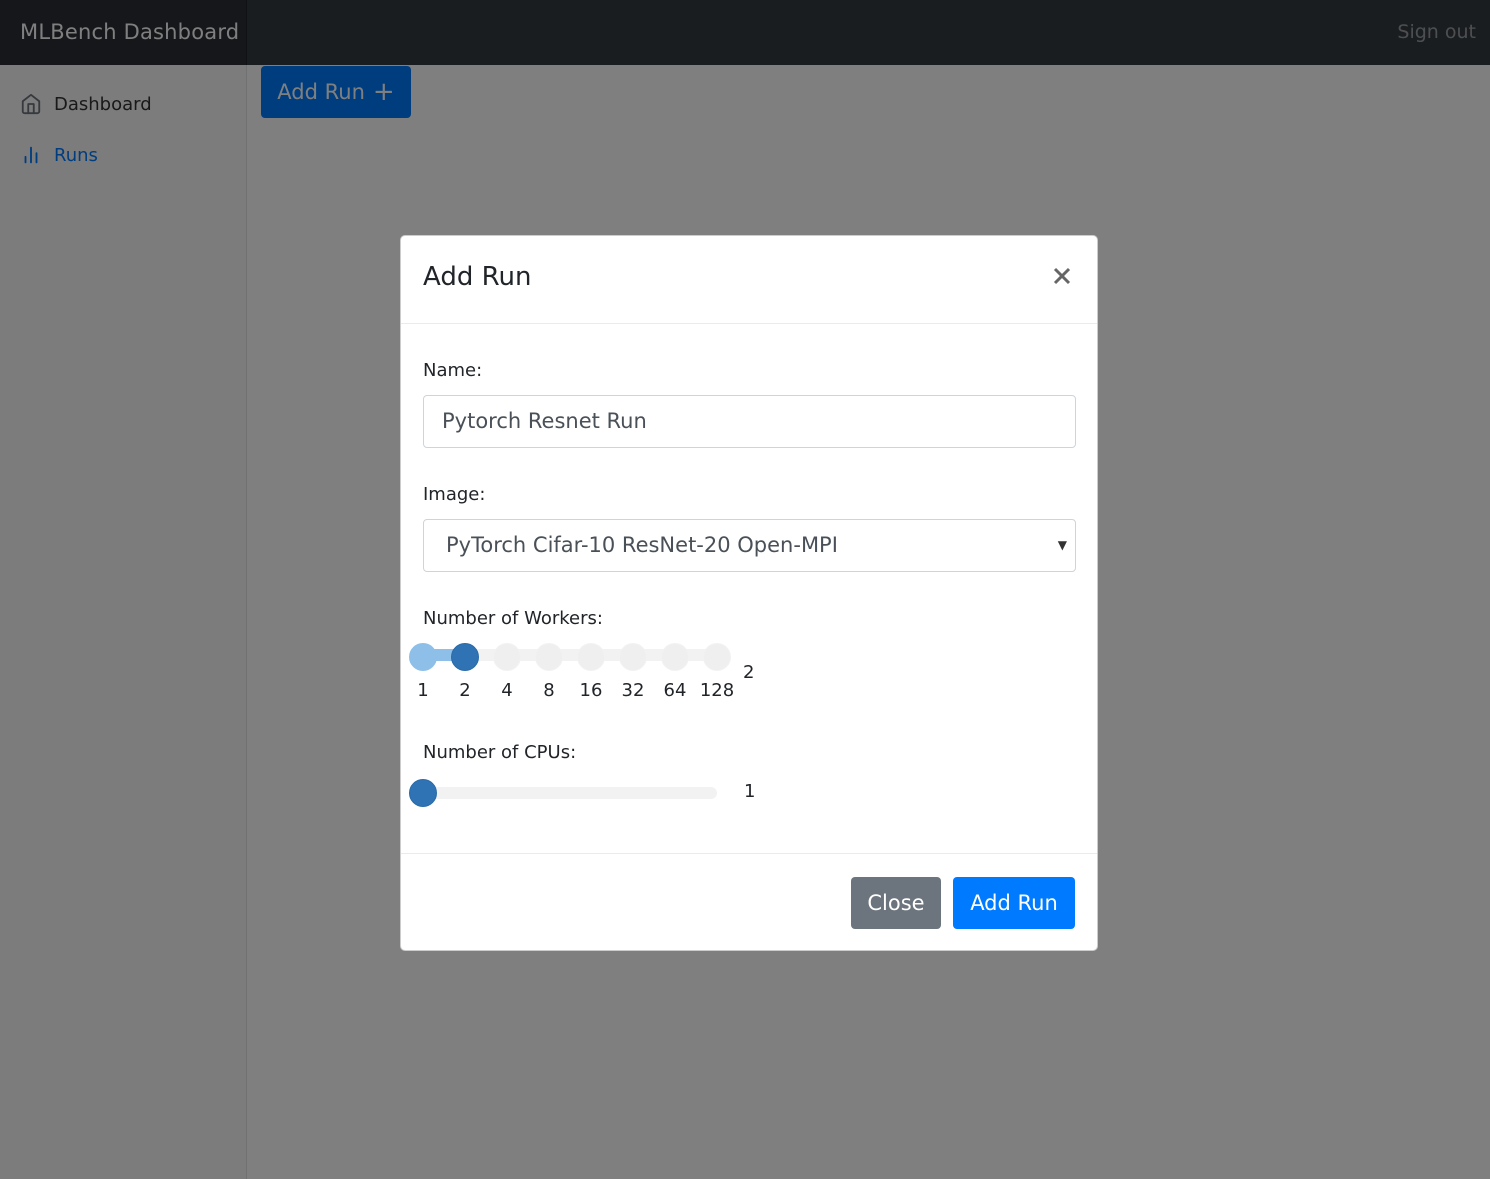  Describe the element at coordinates (453, 370) in the screenshot. I see `name-label: Name:` at that location.